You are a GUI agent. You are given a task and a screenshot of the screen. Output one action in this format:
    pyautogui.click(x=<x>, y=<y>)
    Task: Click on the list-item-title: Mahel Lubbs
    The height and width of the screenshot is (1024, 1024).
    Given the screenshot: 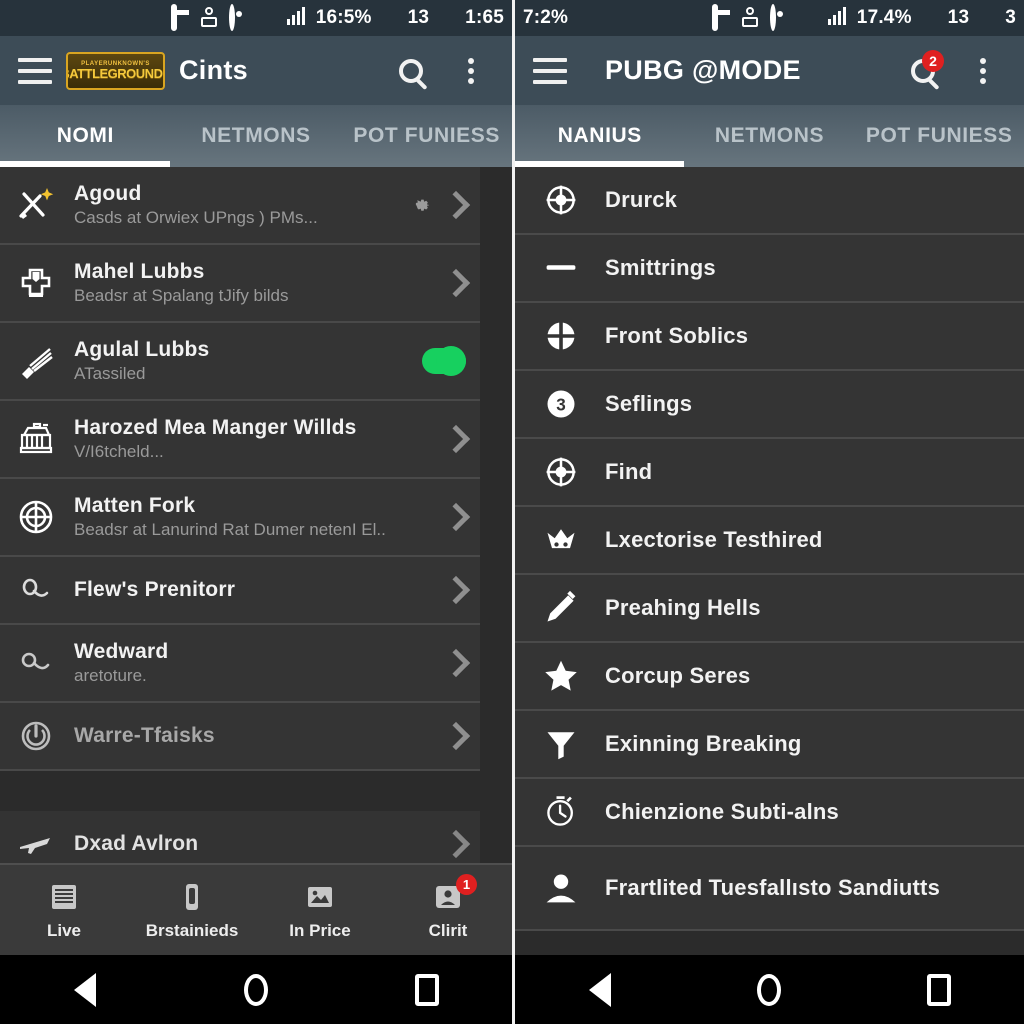 What is the action you would take?
    pyautogui.click(x=139, y=271)
    